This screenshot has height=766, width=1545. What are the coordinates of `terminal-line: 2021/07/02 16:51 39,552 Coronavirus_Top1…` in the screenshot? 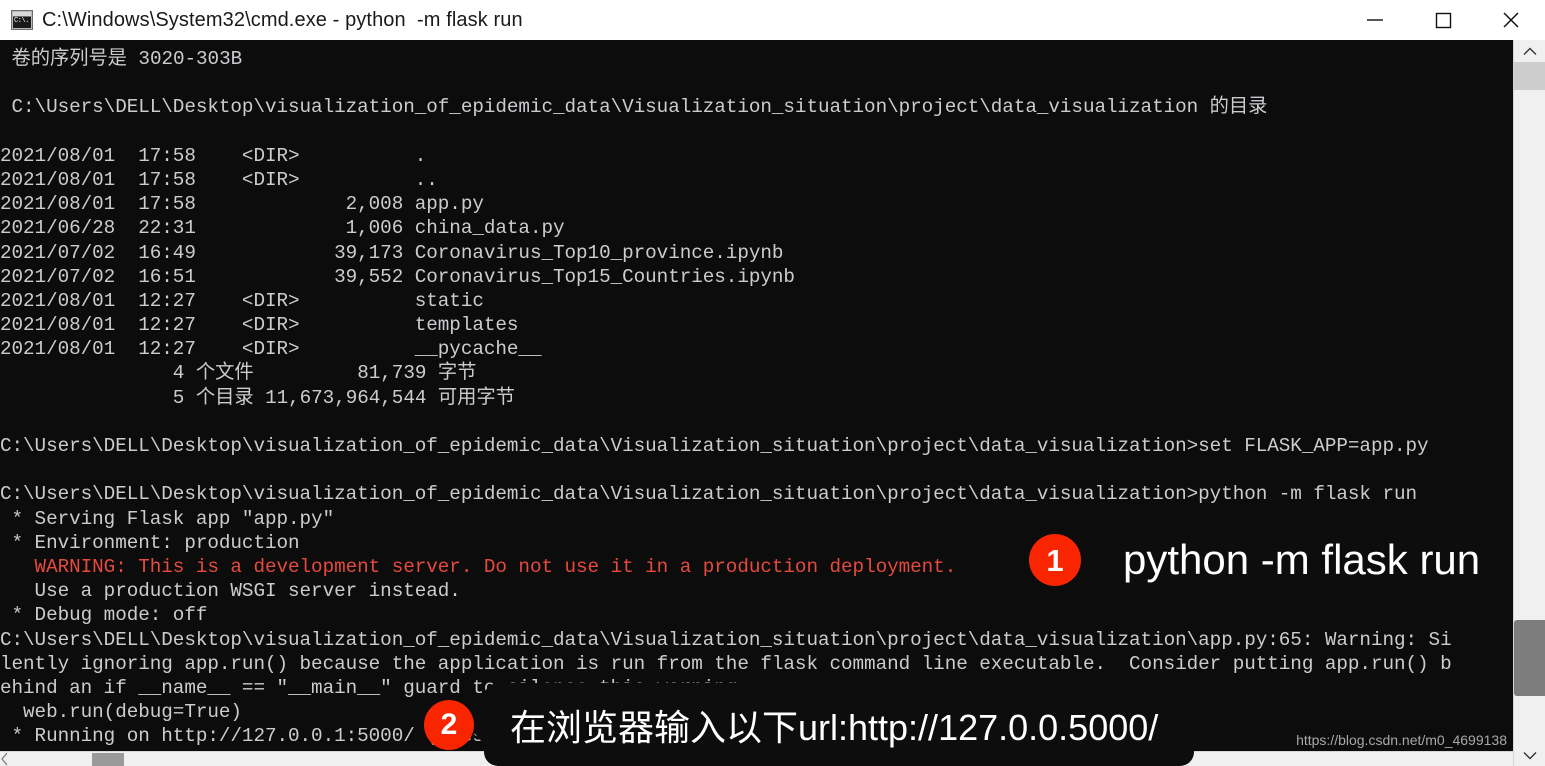 It's located at (397, 276).